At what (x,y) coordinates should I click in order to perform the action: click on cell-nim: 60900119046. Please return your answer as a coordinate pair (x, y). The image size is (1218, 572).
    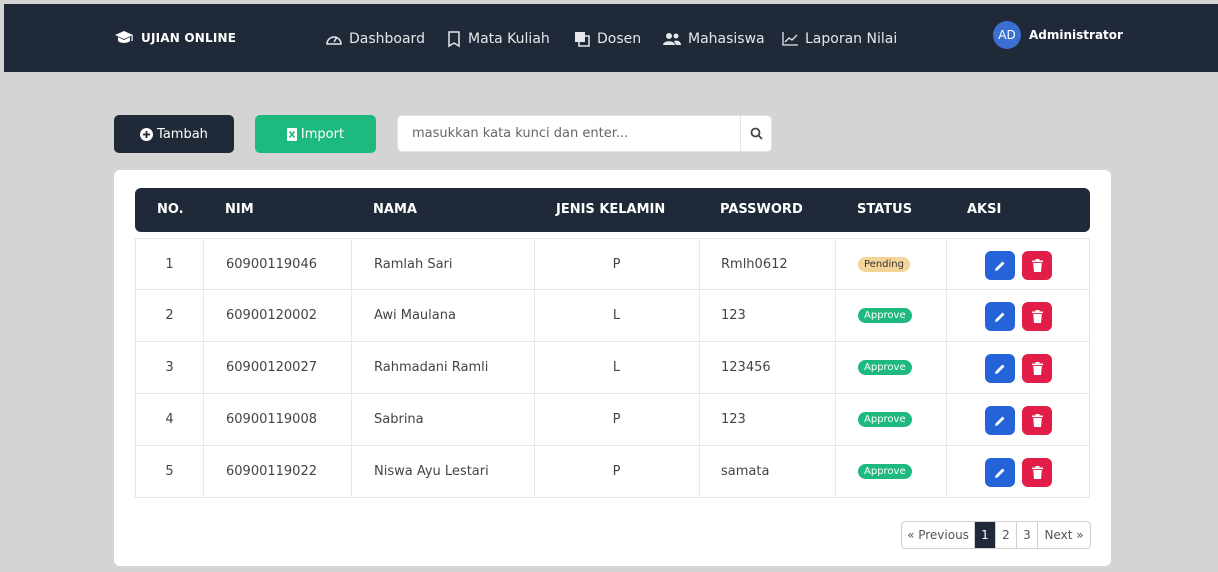
    Looking at the image, I should click on (271, 264).